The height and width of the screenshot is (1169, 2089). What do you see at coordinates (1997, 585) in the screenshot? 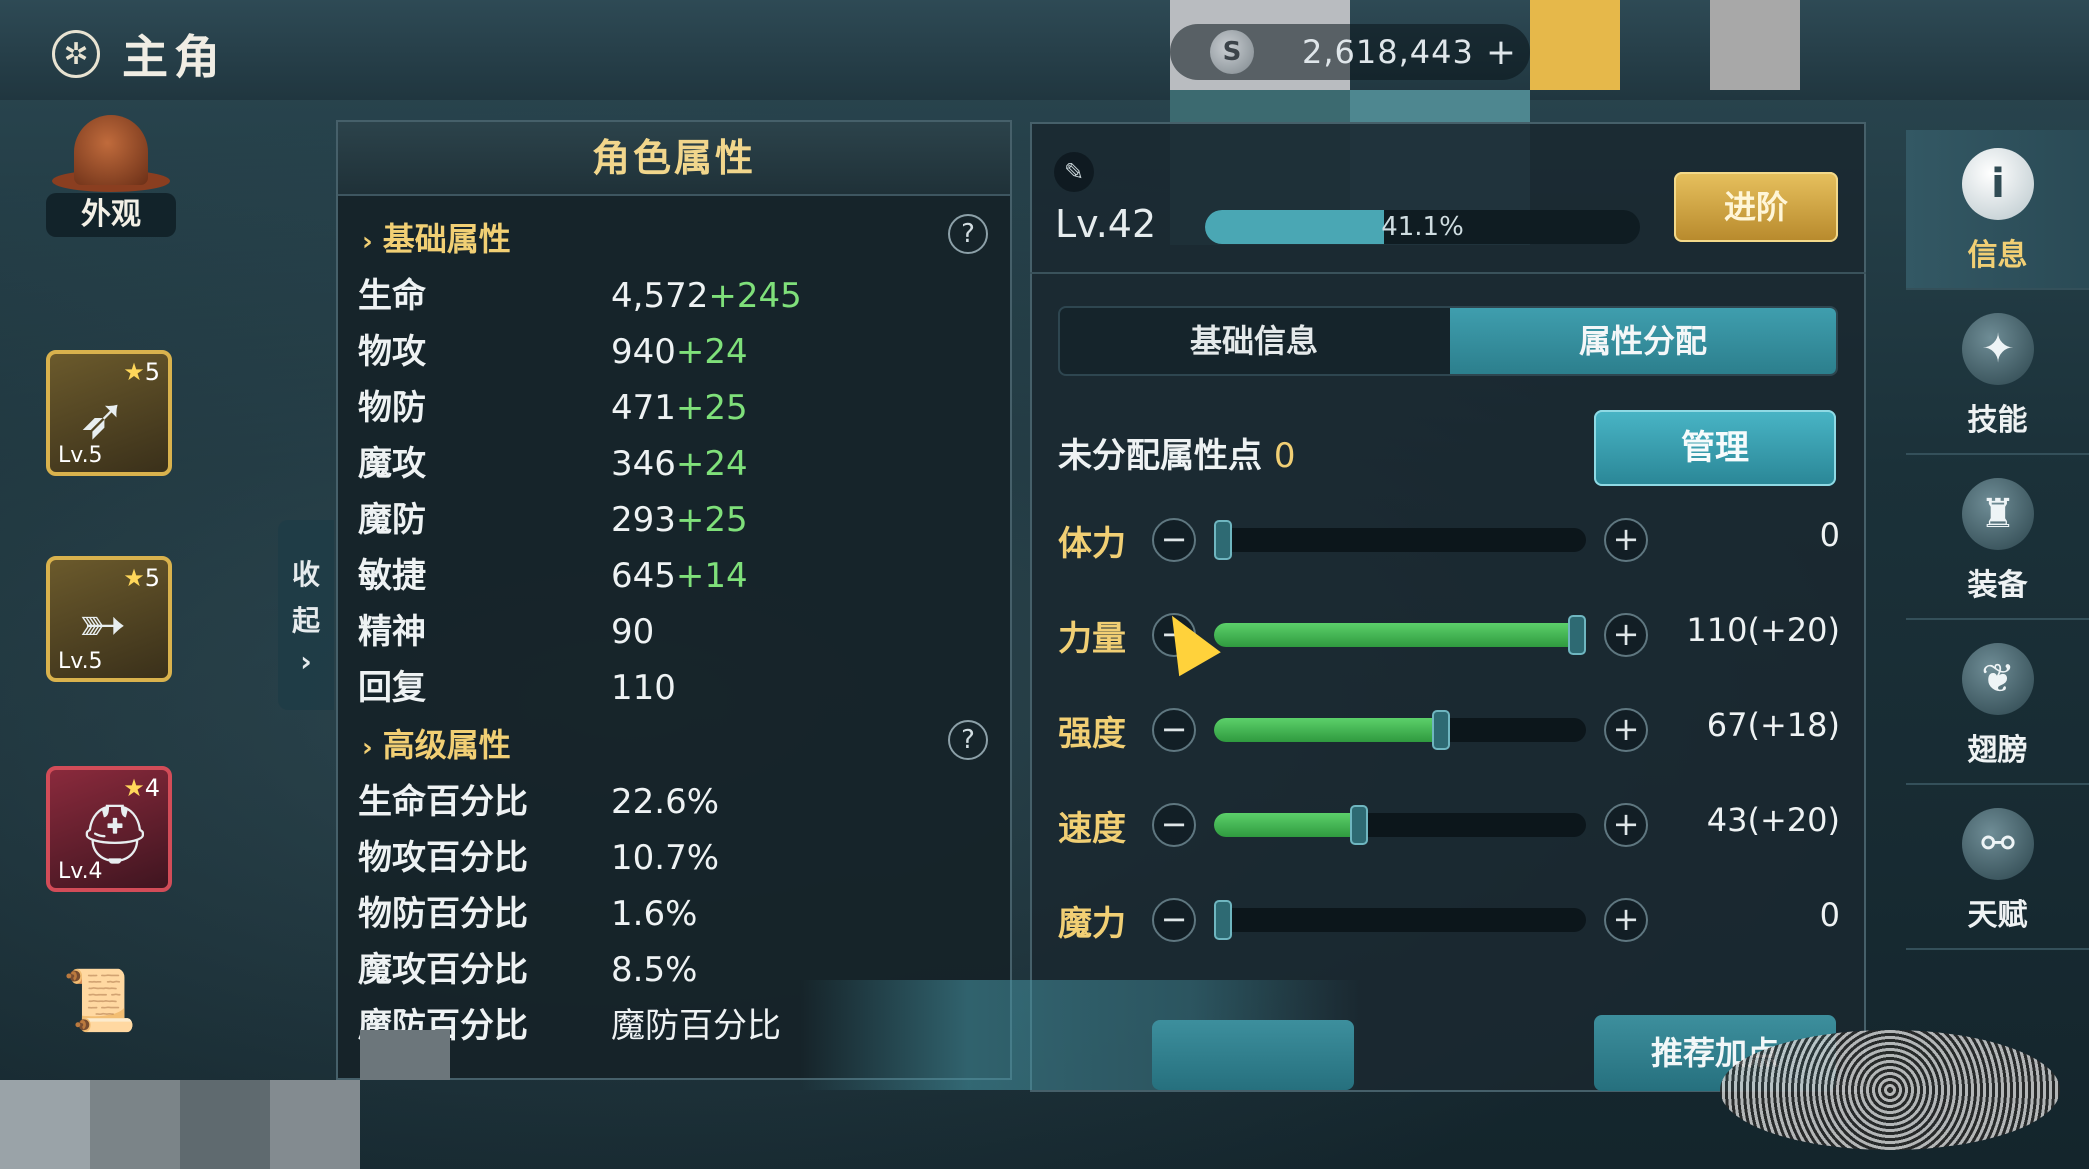
I see `nav-label: 装备` at bounding box center [1997, 585].